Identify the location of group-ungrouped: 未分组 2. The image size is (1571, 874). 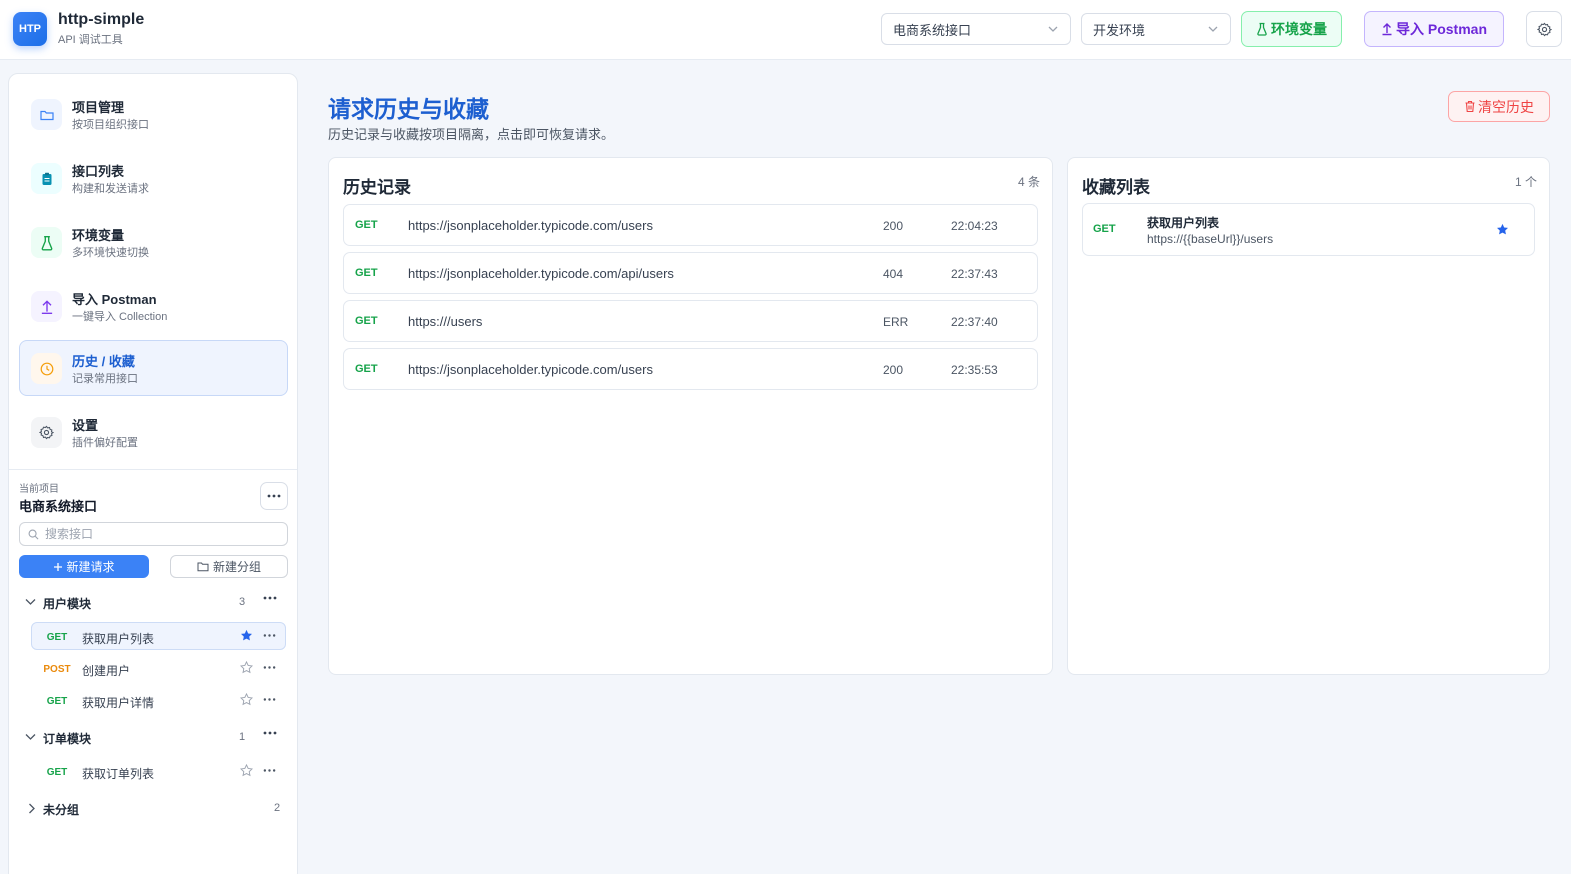
(154, 809).